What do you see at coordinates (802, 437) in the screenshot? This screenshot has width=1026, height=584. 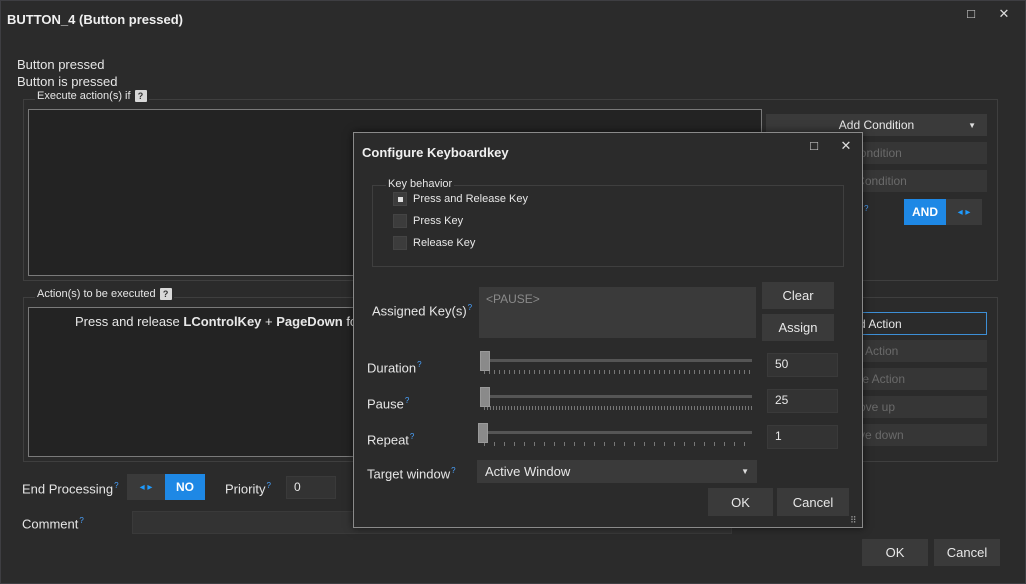 I see `repeat-input: 1` at bounding box center [802, 437].